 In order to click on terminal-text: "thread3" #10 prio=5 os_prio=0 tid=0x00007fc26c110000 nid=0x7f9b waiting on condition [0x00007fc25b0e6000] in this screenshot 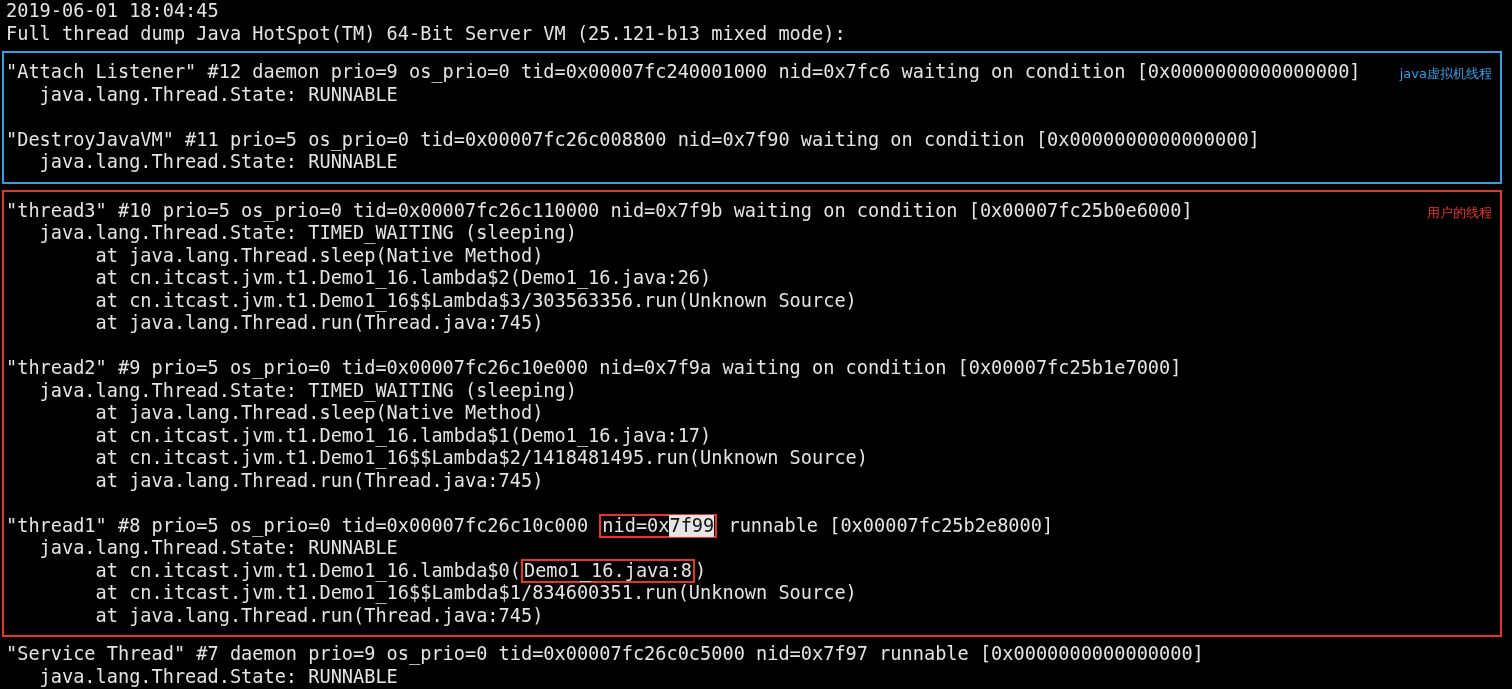, I will do `click(599, 210)`.